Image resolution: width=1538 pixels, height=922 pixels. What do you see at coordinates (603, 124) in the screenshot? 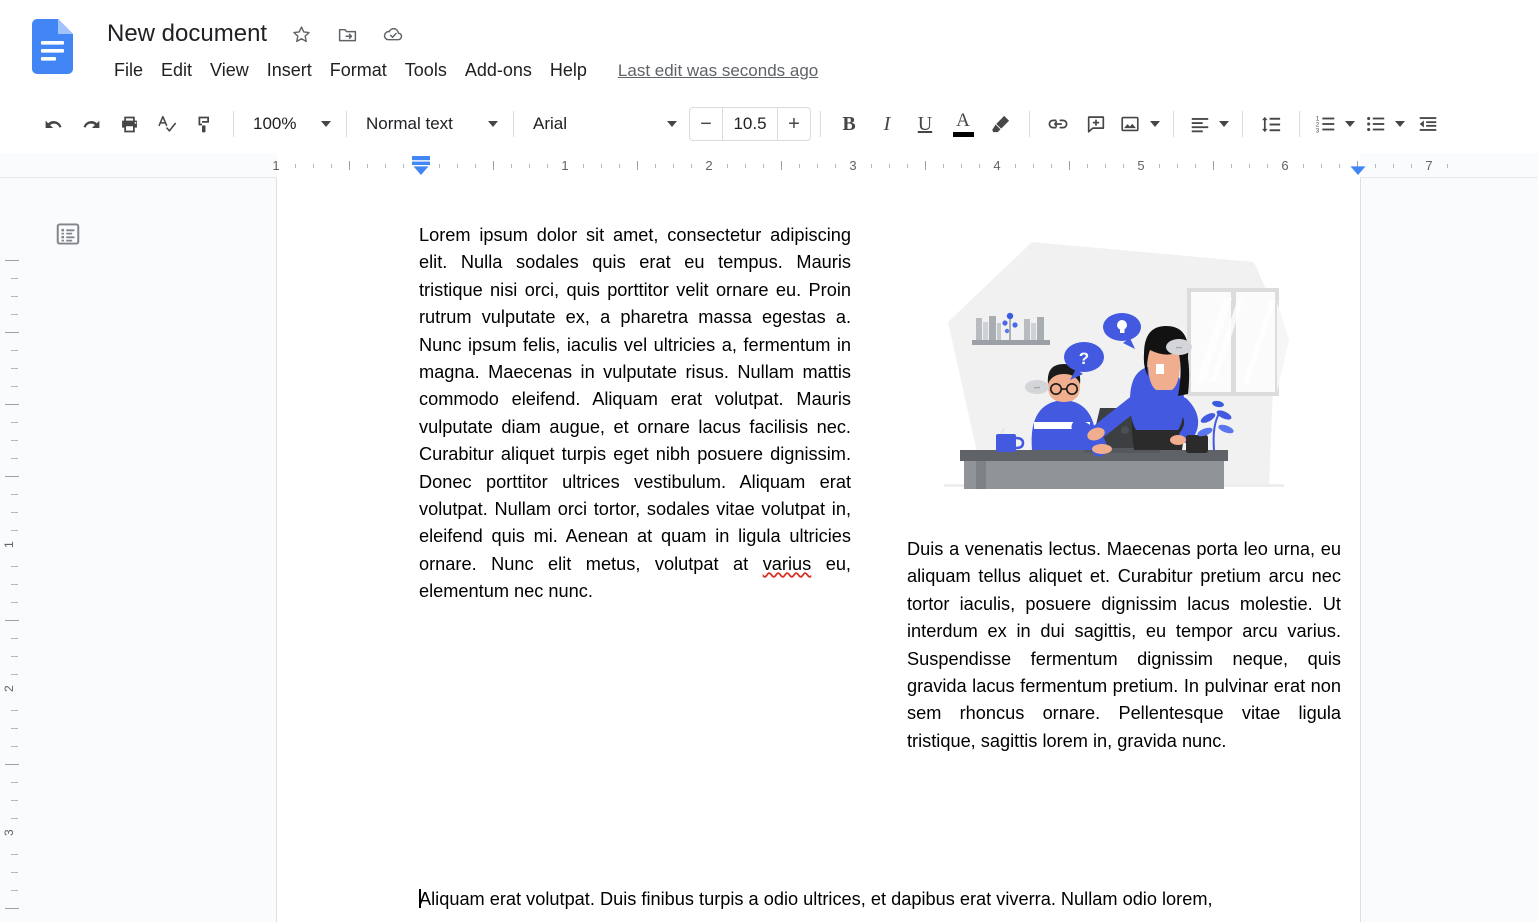
I see `font-family-dropdown: Arial` at bounding box center [603, 124].